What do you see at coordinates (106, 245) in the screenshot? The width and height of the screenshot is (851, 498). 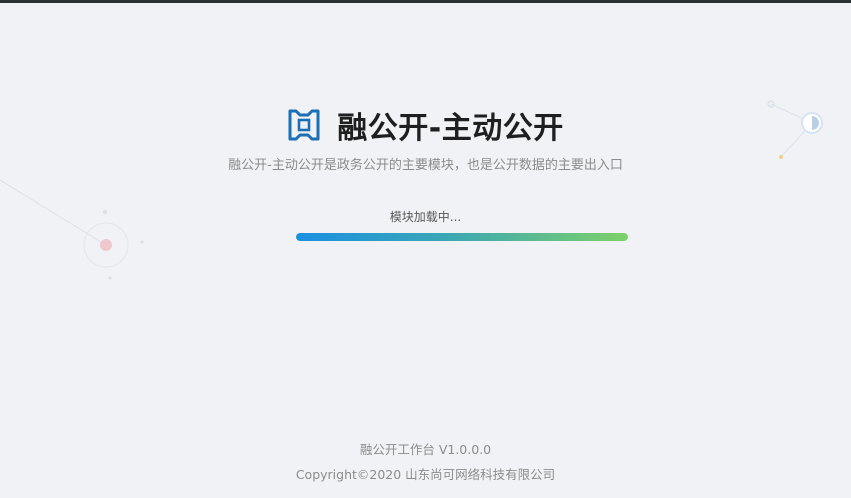 I see `left-deco-dot` at bounding box center [106, 245].